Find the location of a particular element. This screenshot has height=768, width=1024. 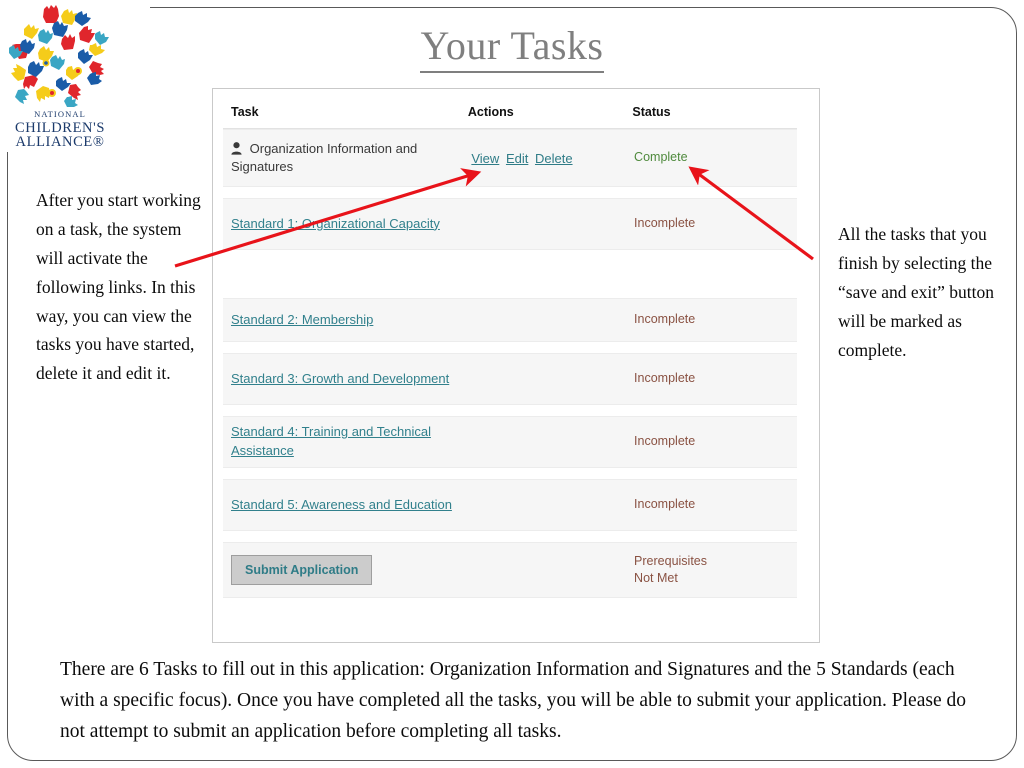

prereq-status-line2: Not Met is located at coordinates (656, 578).